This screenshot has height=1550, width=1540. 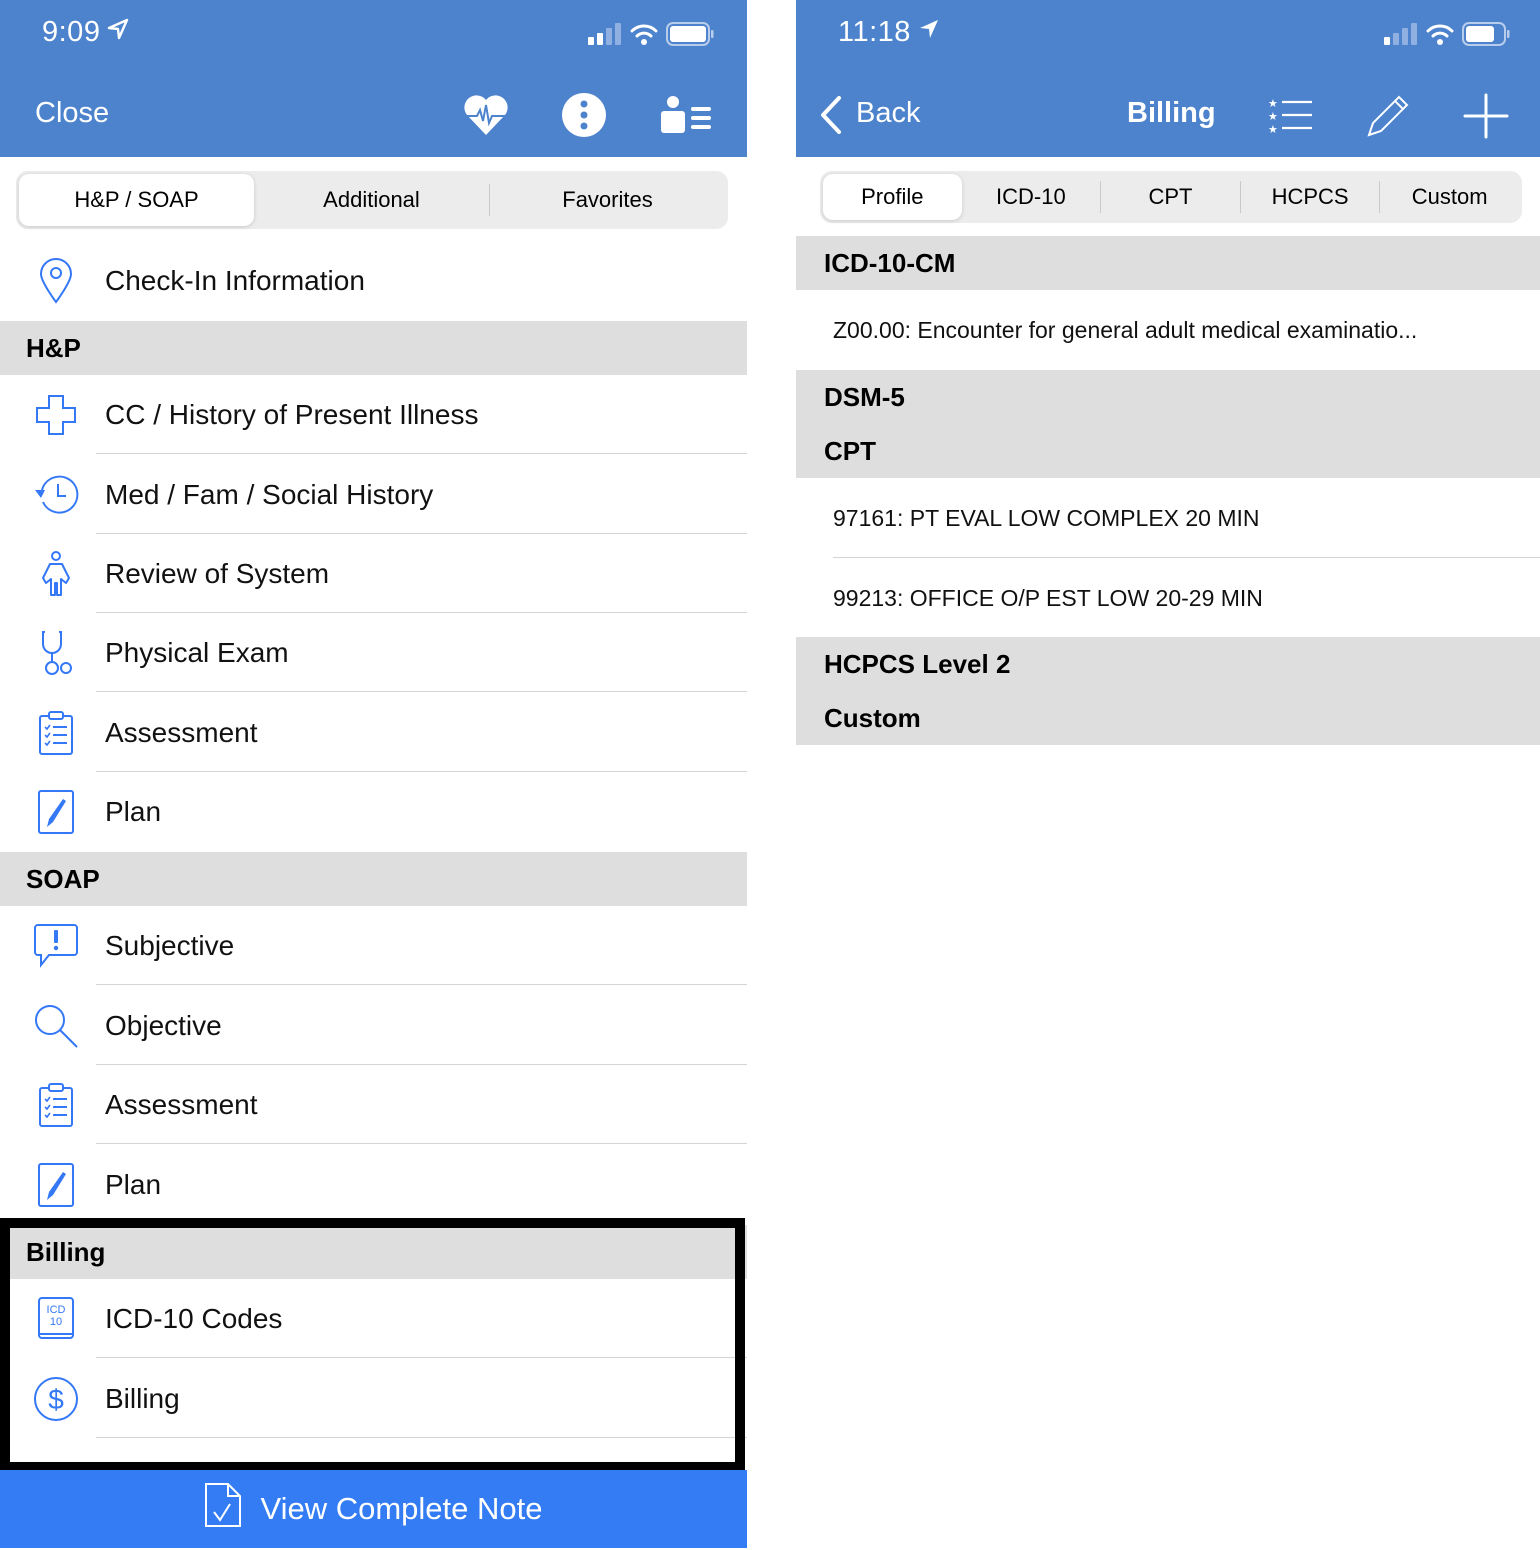 I want to click on section-header-billing: Billing, so click(x=373, y=1252).